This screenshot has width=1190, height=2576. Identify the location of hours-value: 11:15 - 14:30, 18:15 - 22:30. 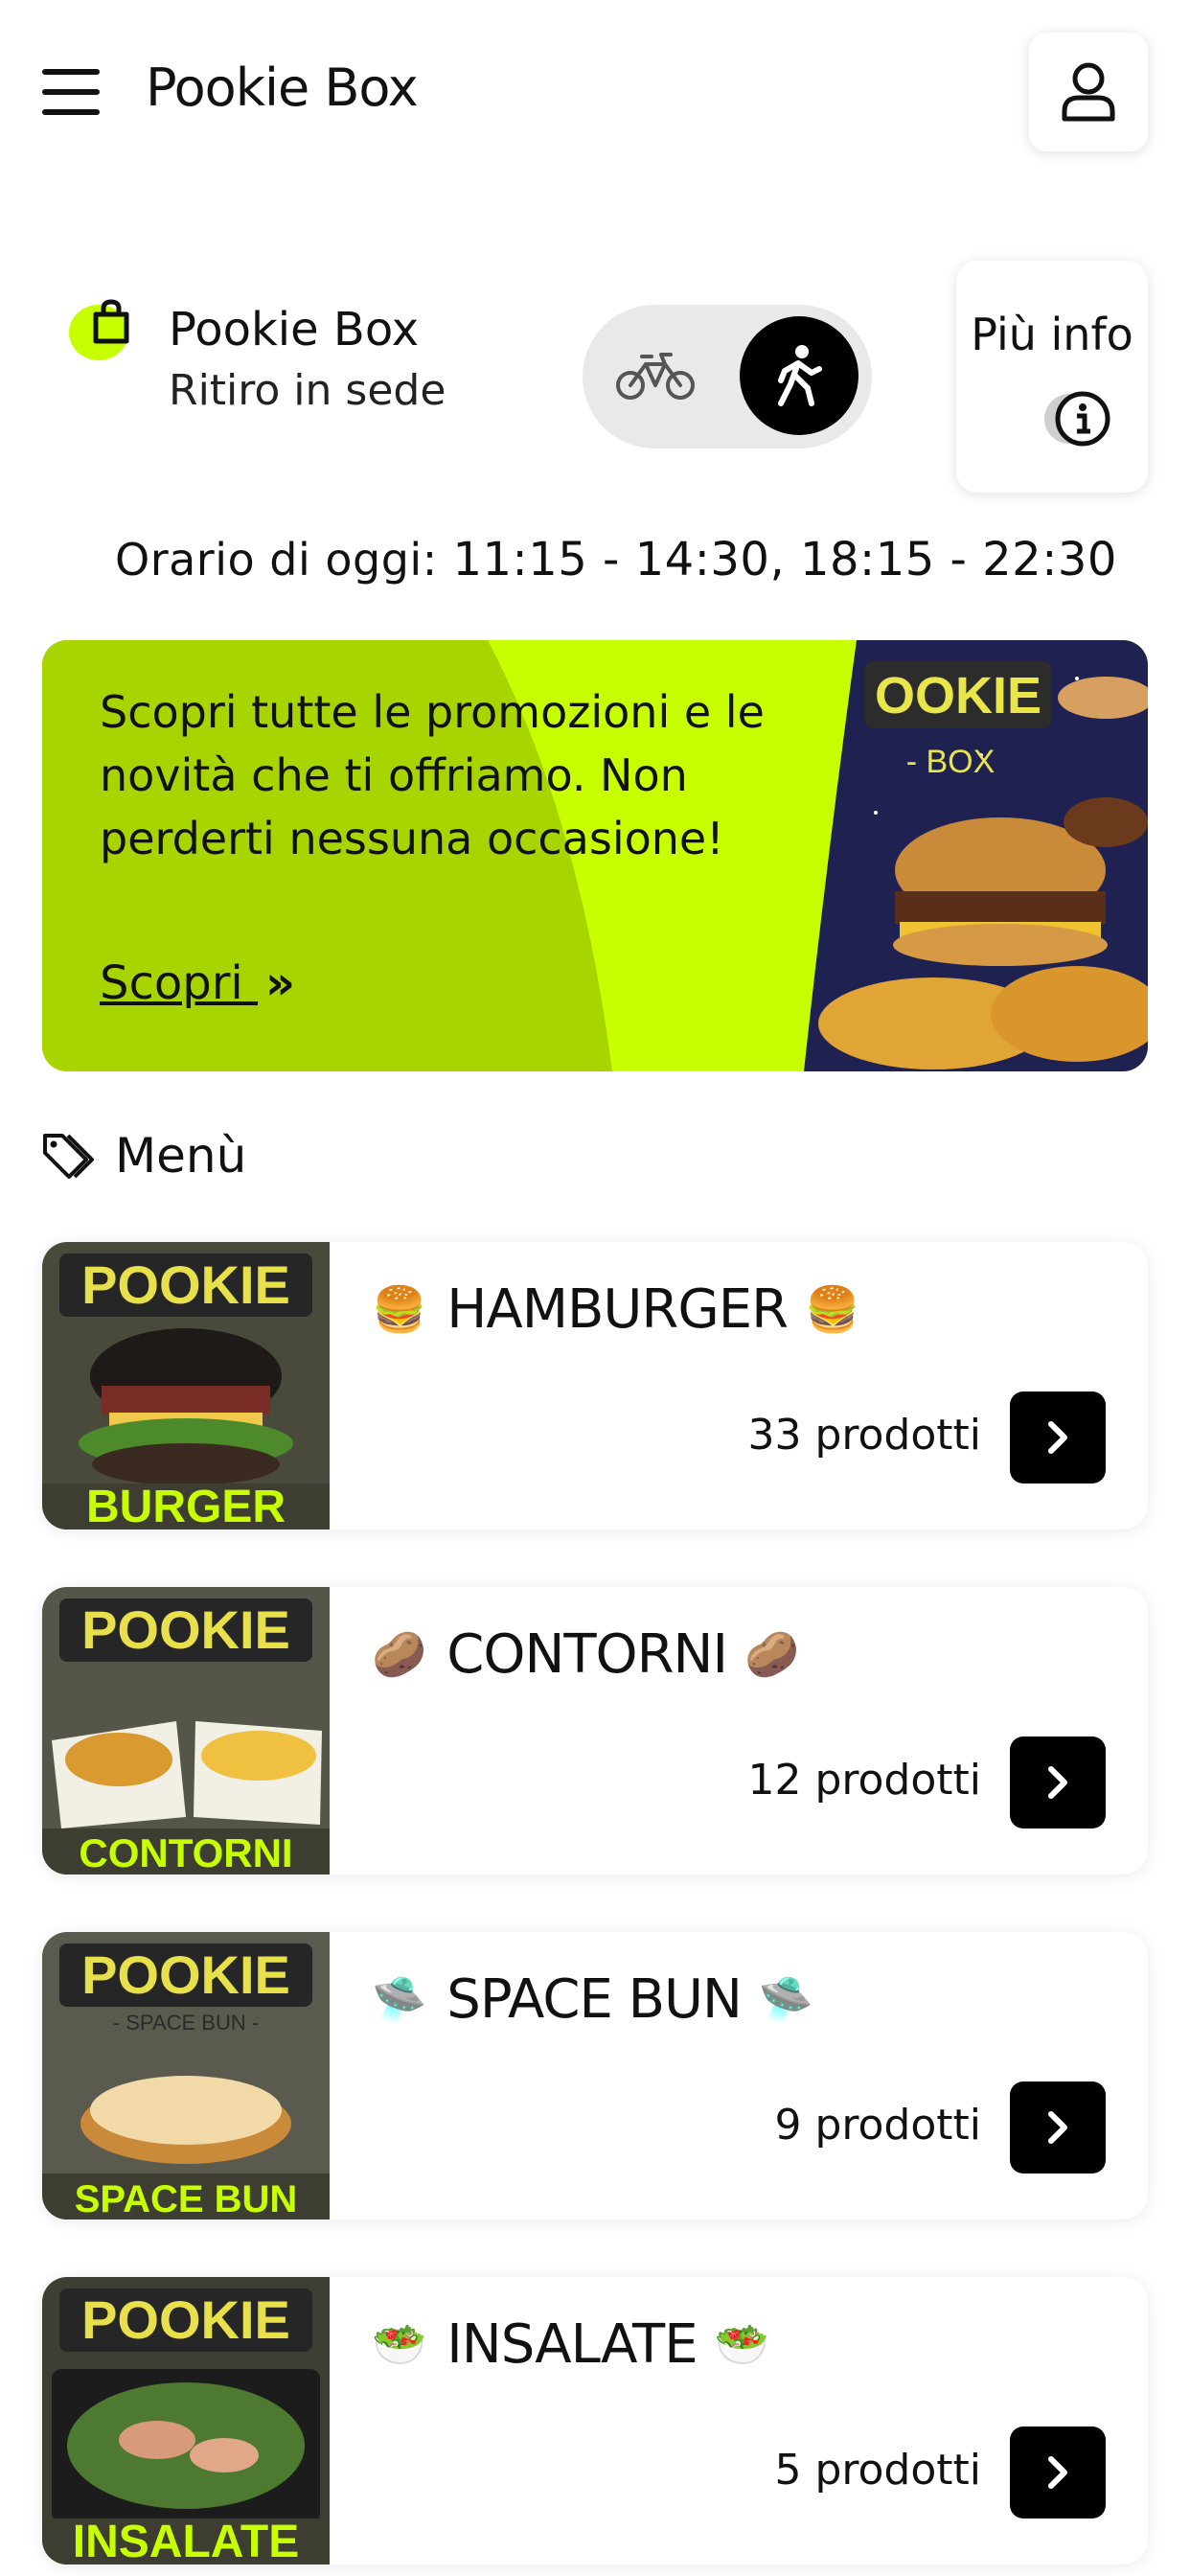
(785, 559).